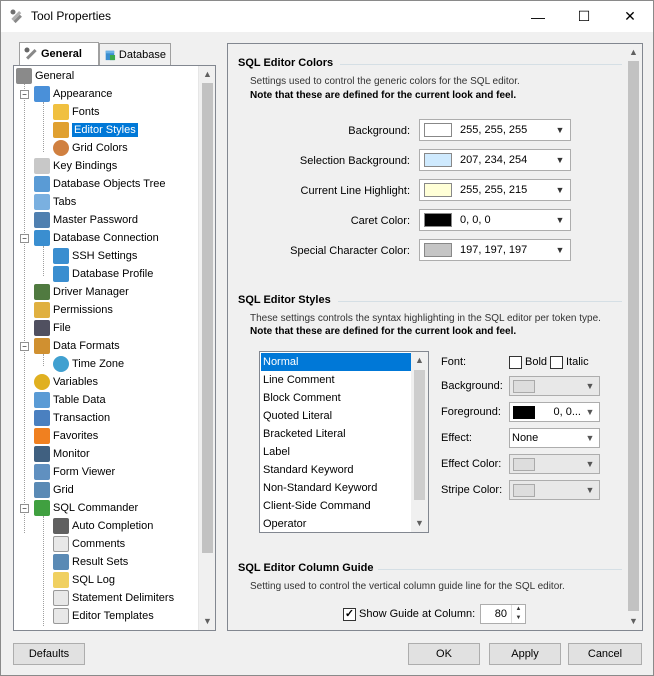 This screenshot has height=676, width=654. Describe the element at coordinates (584, 16) in the screenshot. I see `maximize-button: ☐` at that location.